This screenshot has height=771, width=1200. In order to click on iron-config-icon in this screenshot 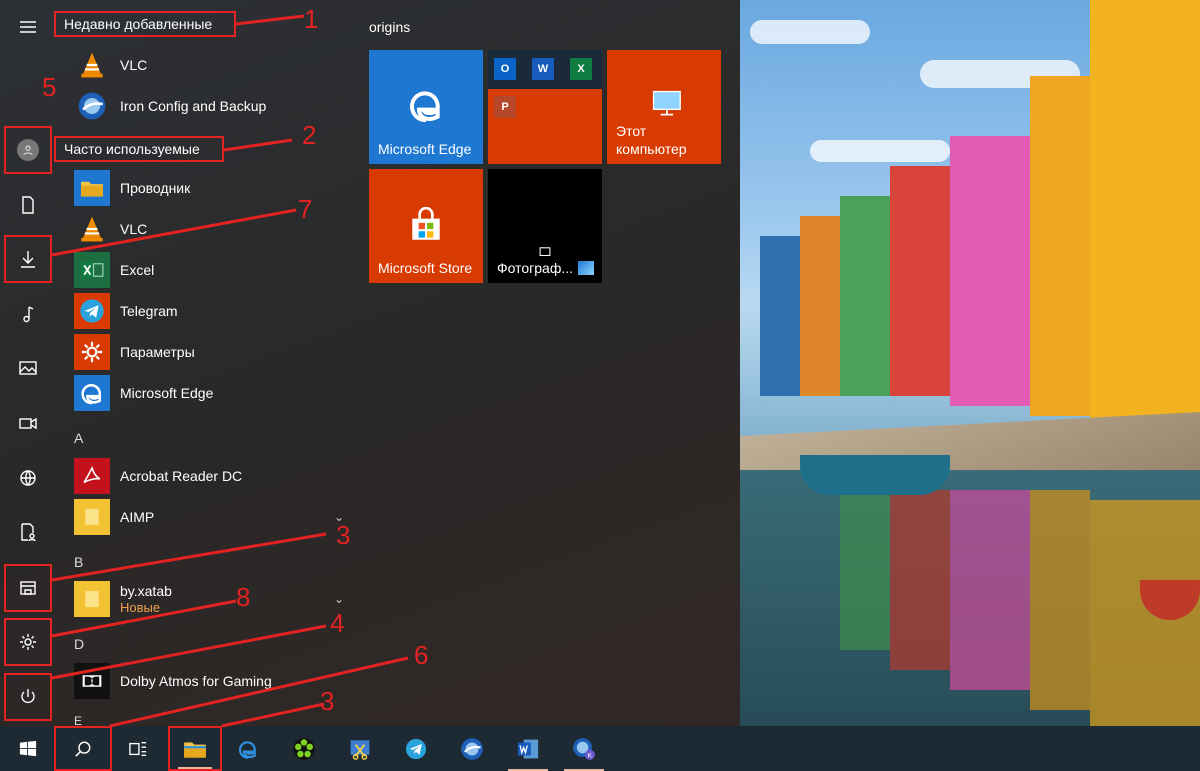, I will do `click(92, 106)`.